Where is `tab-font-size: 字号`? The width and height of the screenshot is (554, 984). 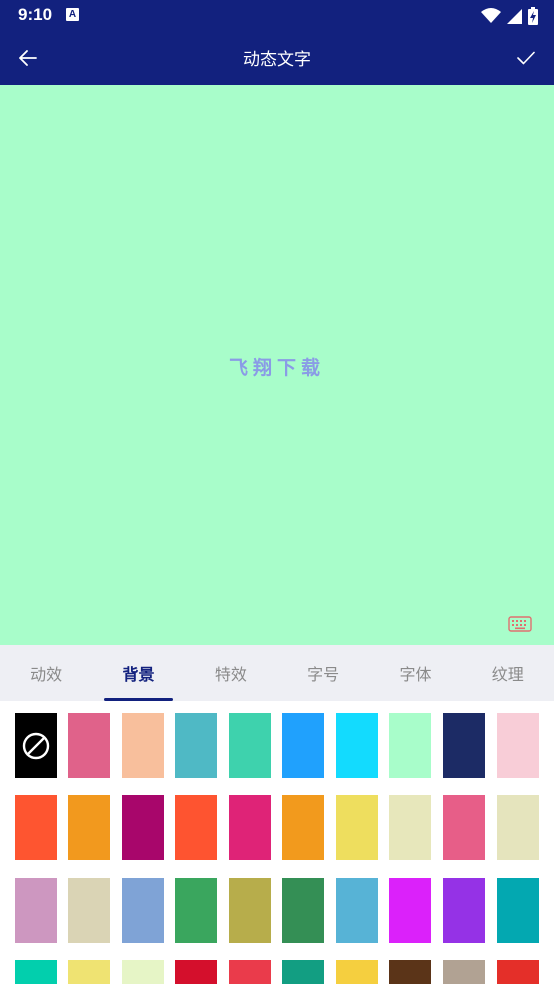 tab-font-size: 字号 is located at coordinates (323, 673).